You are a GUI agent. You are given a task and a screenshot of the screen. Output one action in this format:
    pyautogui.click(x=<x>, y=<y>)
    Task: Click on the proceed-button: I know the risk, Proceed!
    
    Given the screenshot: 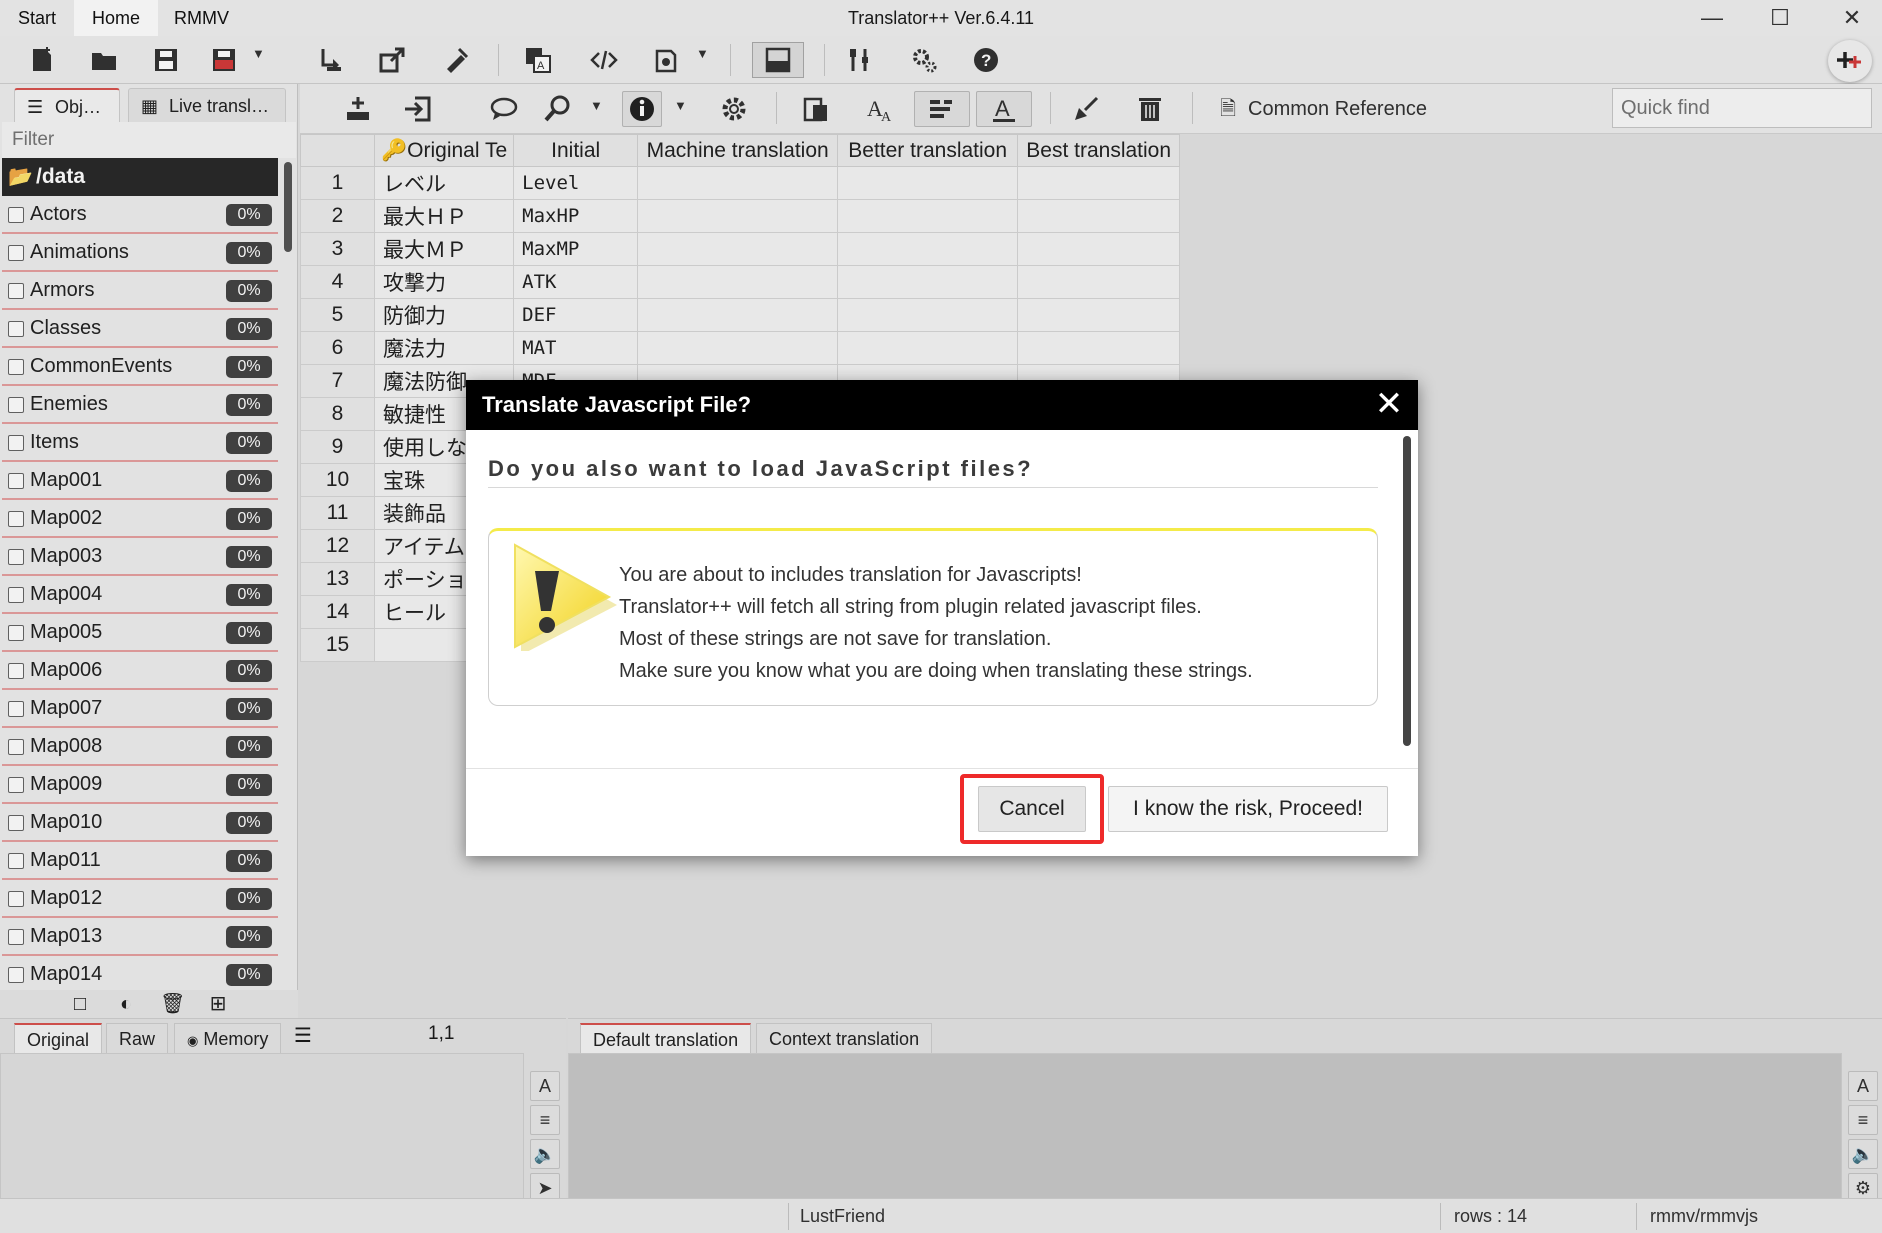 What is the action you would take?
    pyautogui.click(x=1248, y=809)
    